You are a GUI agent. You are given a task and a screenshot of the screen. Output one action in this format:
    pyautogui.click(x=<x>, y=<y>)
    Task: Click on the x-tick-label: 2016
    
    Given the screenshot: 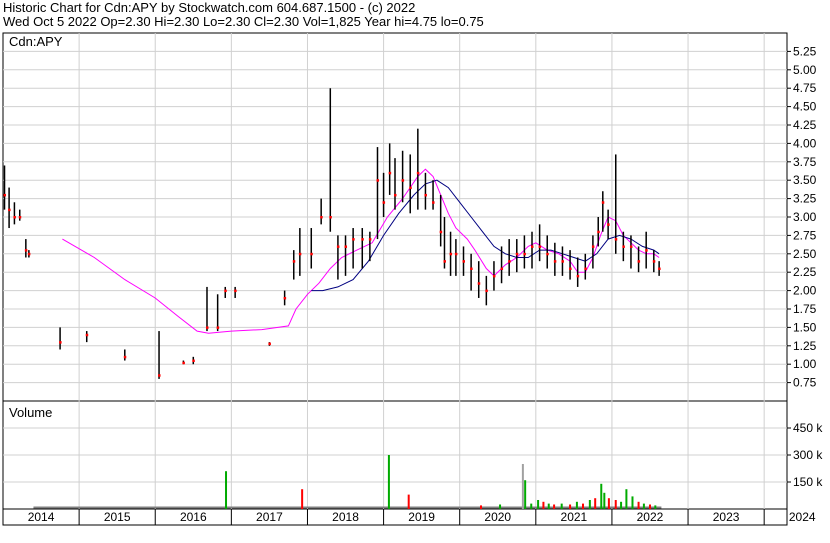 What is the action you would take?
    pyautogui.click(x=193, y=517)
    